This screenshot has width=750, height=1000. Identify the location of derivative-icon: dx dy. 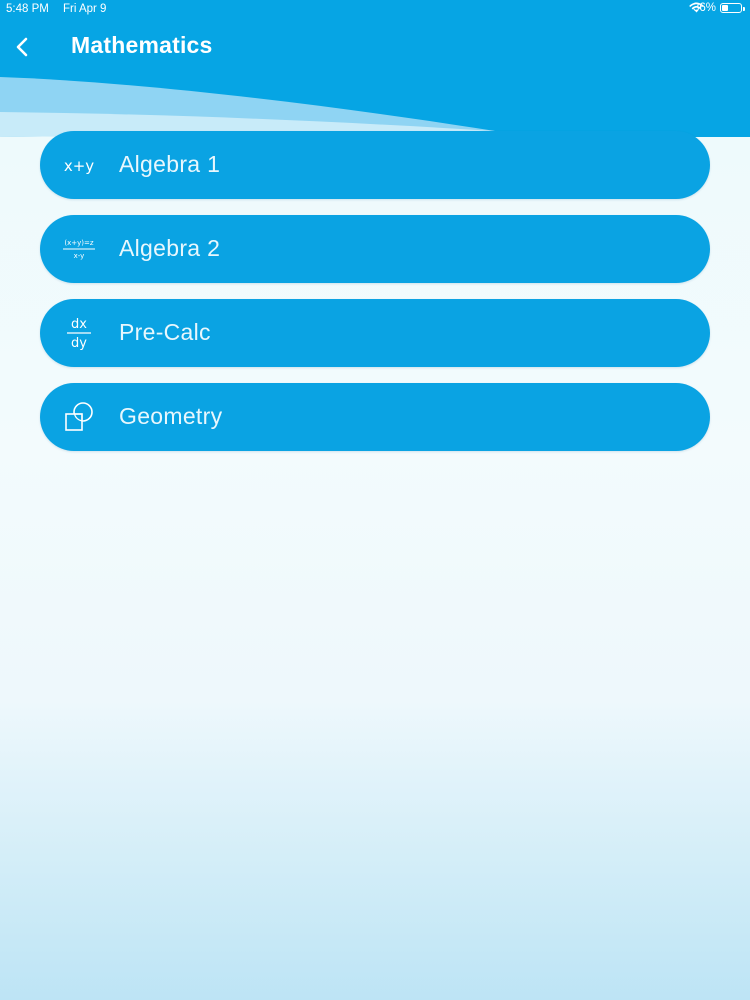
(79, 333).